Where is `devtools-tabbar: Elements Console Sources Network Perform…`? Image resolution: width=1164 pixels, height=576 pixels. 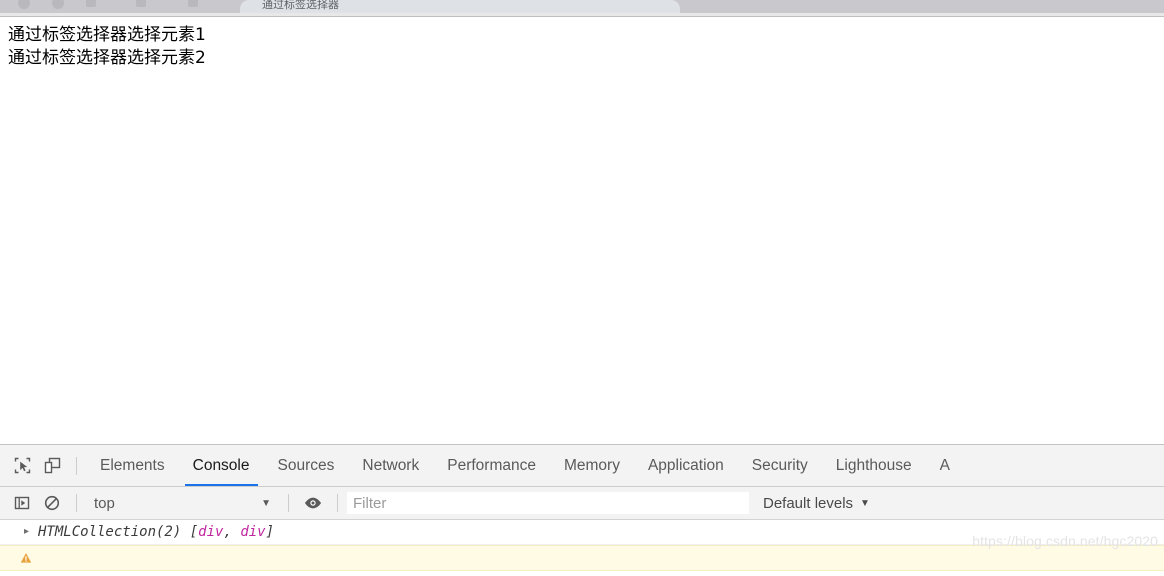
devtools-tabbar: Elements Console Sources Network Perform… is located at coordinates (582, 466).